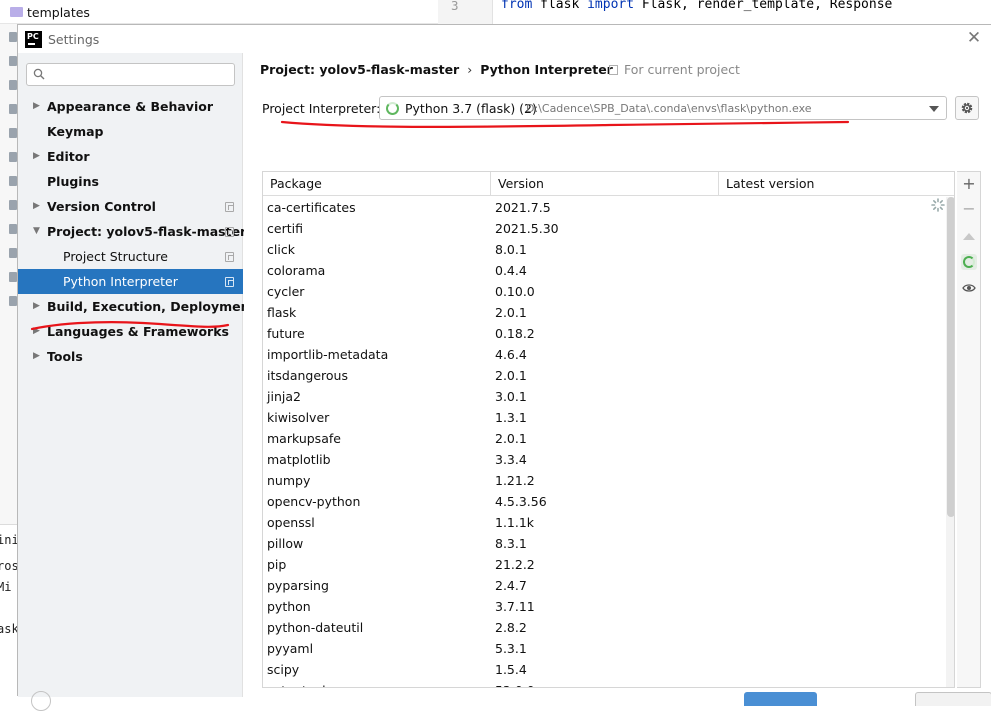 Image resolution: width=991 pixels, height=711 pixels. What do you see at coordinates (604, 417) in the screenshot?
I see `table-row: kiwisolver 1.3.1` at bounding box center [604, 417].